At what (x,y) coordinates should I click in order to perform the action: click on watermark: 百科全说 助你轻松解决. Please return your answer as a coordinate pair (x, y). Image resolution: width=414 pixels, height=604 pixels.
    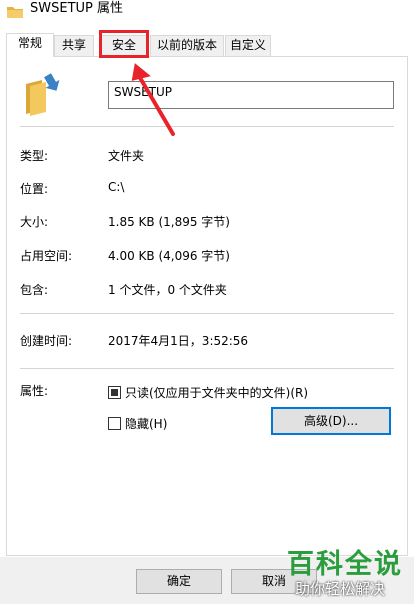
    Looking at the image, I should click on (348, 572).